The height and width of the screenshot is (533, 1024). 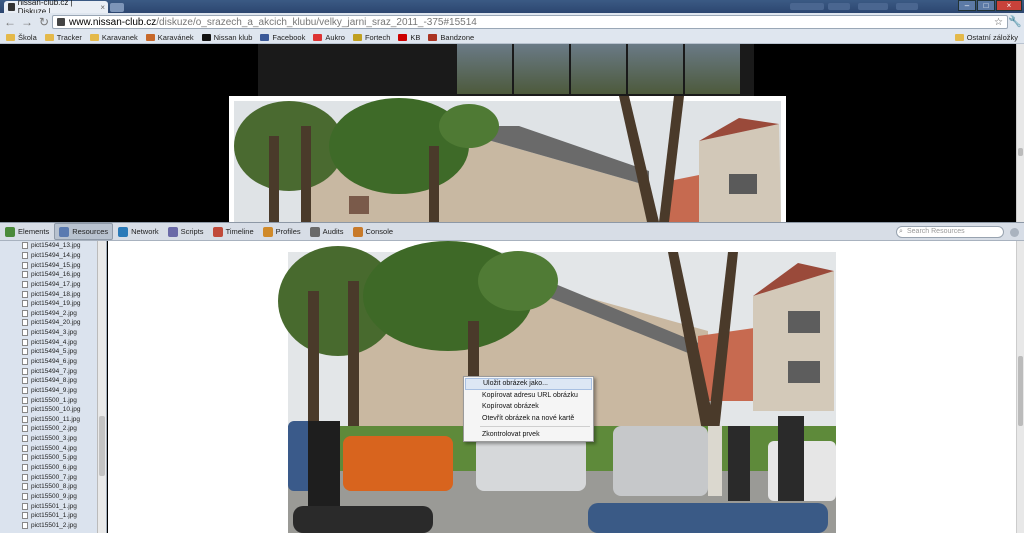 I want to click on resource-file-name: pict15494_8.jpg, so click(x=54, y=381).